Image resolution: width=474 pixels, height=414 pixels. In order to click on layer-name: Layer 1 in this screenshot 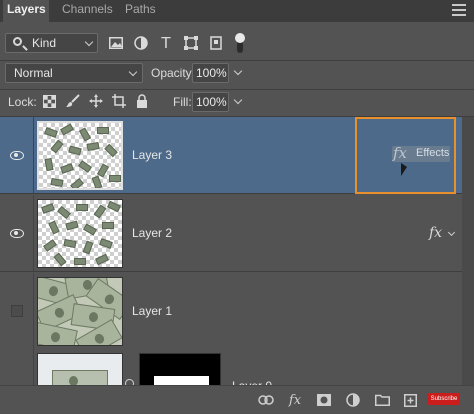, I will do `click(152, 311)`.